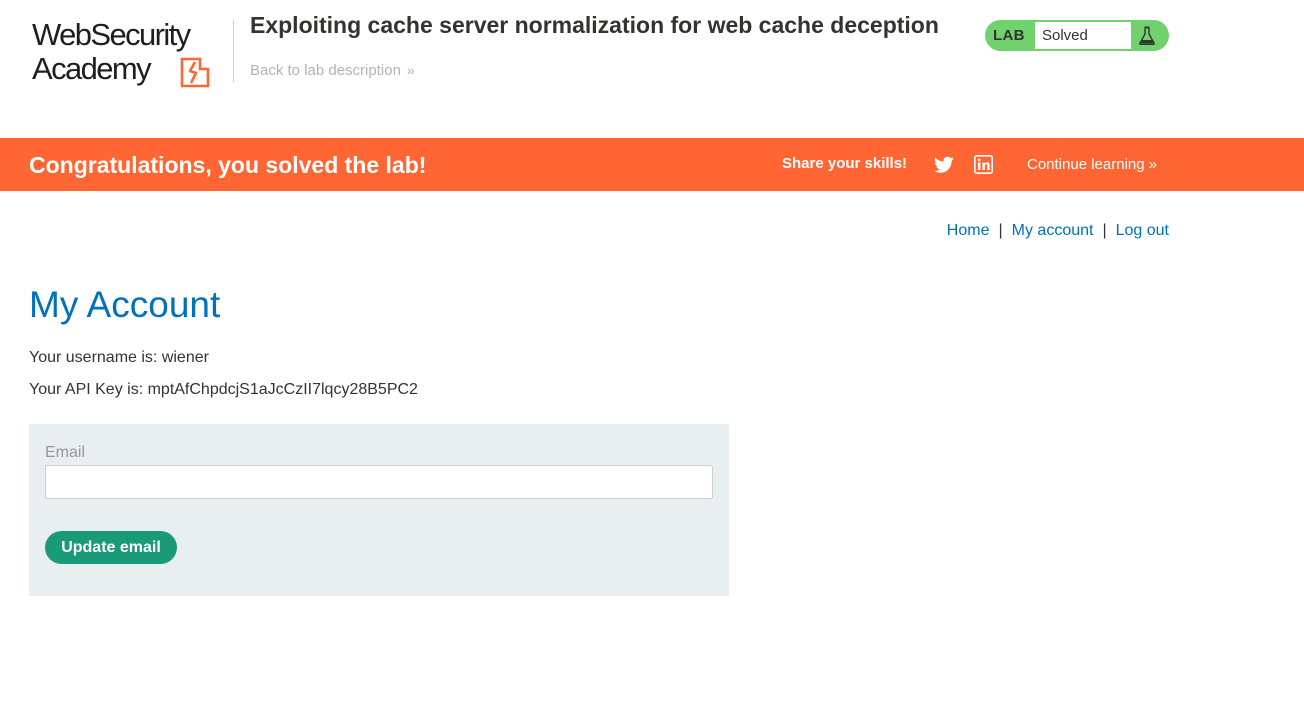 This screenshot has height=702, width=1304. I want to click on account-nav: Home | My account | Log out, so click(1058, 231).